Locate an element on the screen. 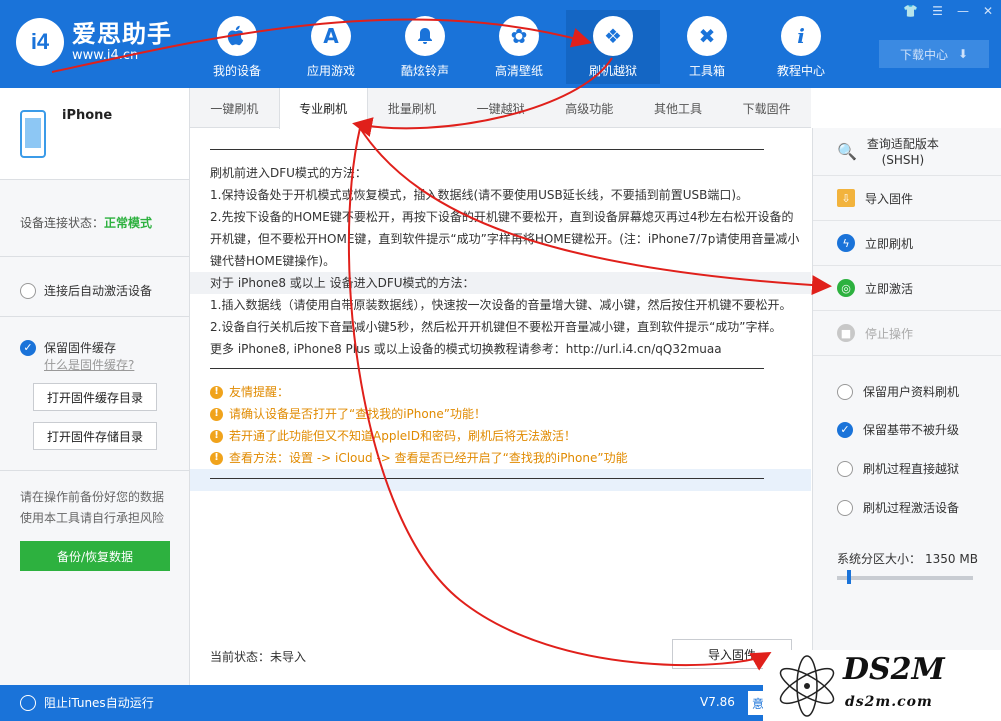  menu-icon: ☰ is located at coordinates (937, 11).